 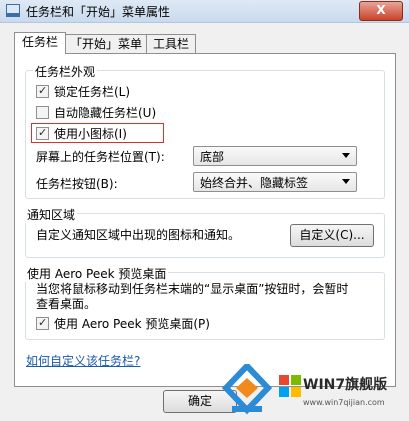 I want to click on auto-hide-label: 自动隐藏任务栏(U), so click(x=105, y=113).